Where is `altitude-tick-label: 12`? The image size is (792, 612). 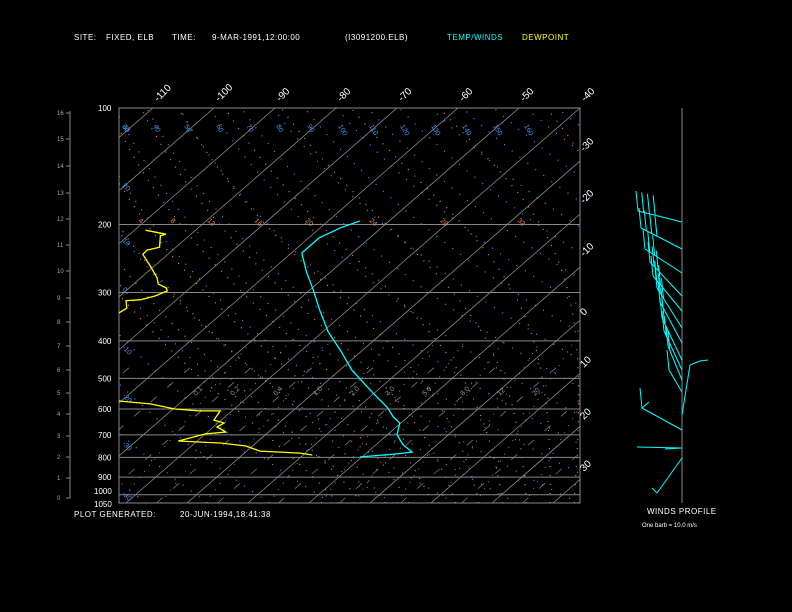
altitude-tick-label: 12 is located at coordinates (60, 220).